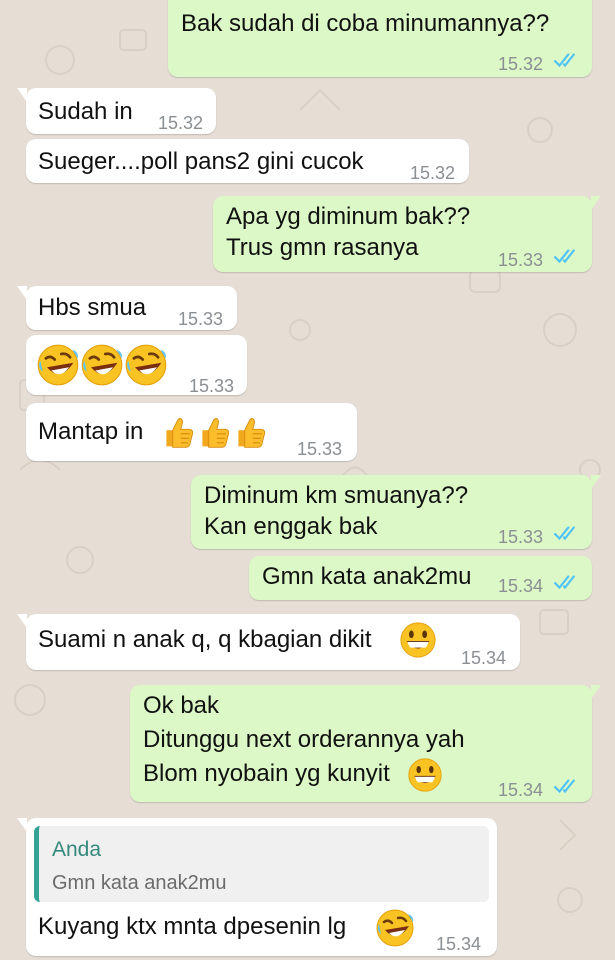 This screenshot has height=960, width=615. I want to click on reply-quoted-text: Gmn kata anak2mu, so click(139, 883).